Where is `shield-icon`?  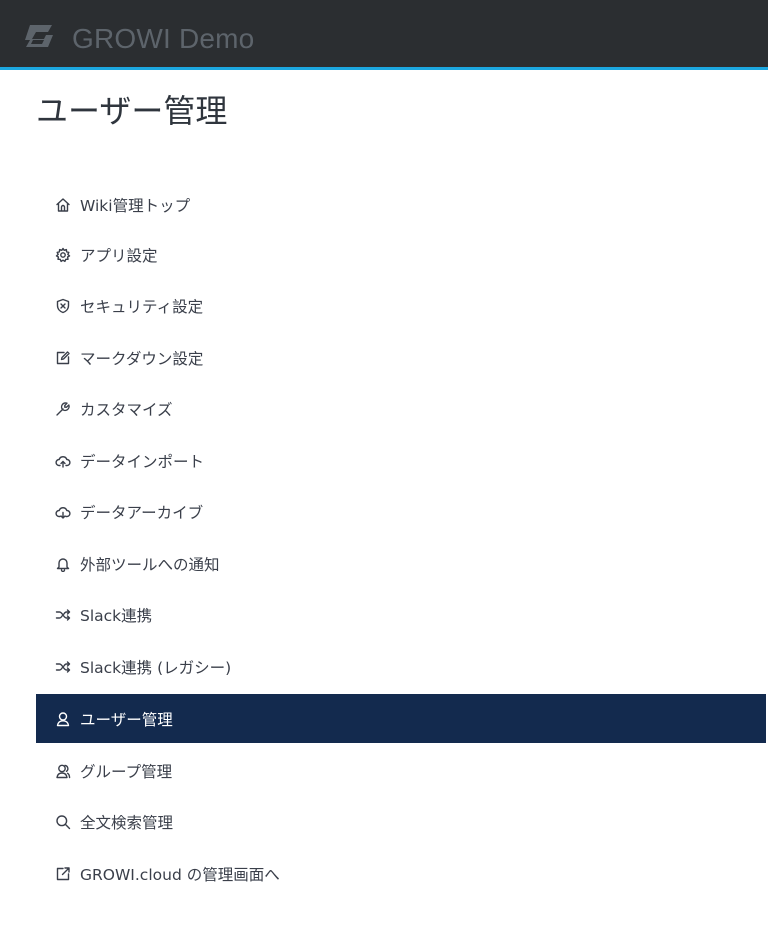 shield-icon is located at coordinates (63, 306).